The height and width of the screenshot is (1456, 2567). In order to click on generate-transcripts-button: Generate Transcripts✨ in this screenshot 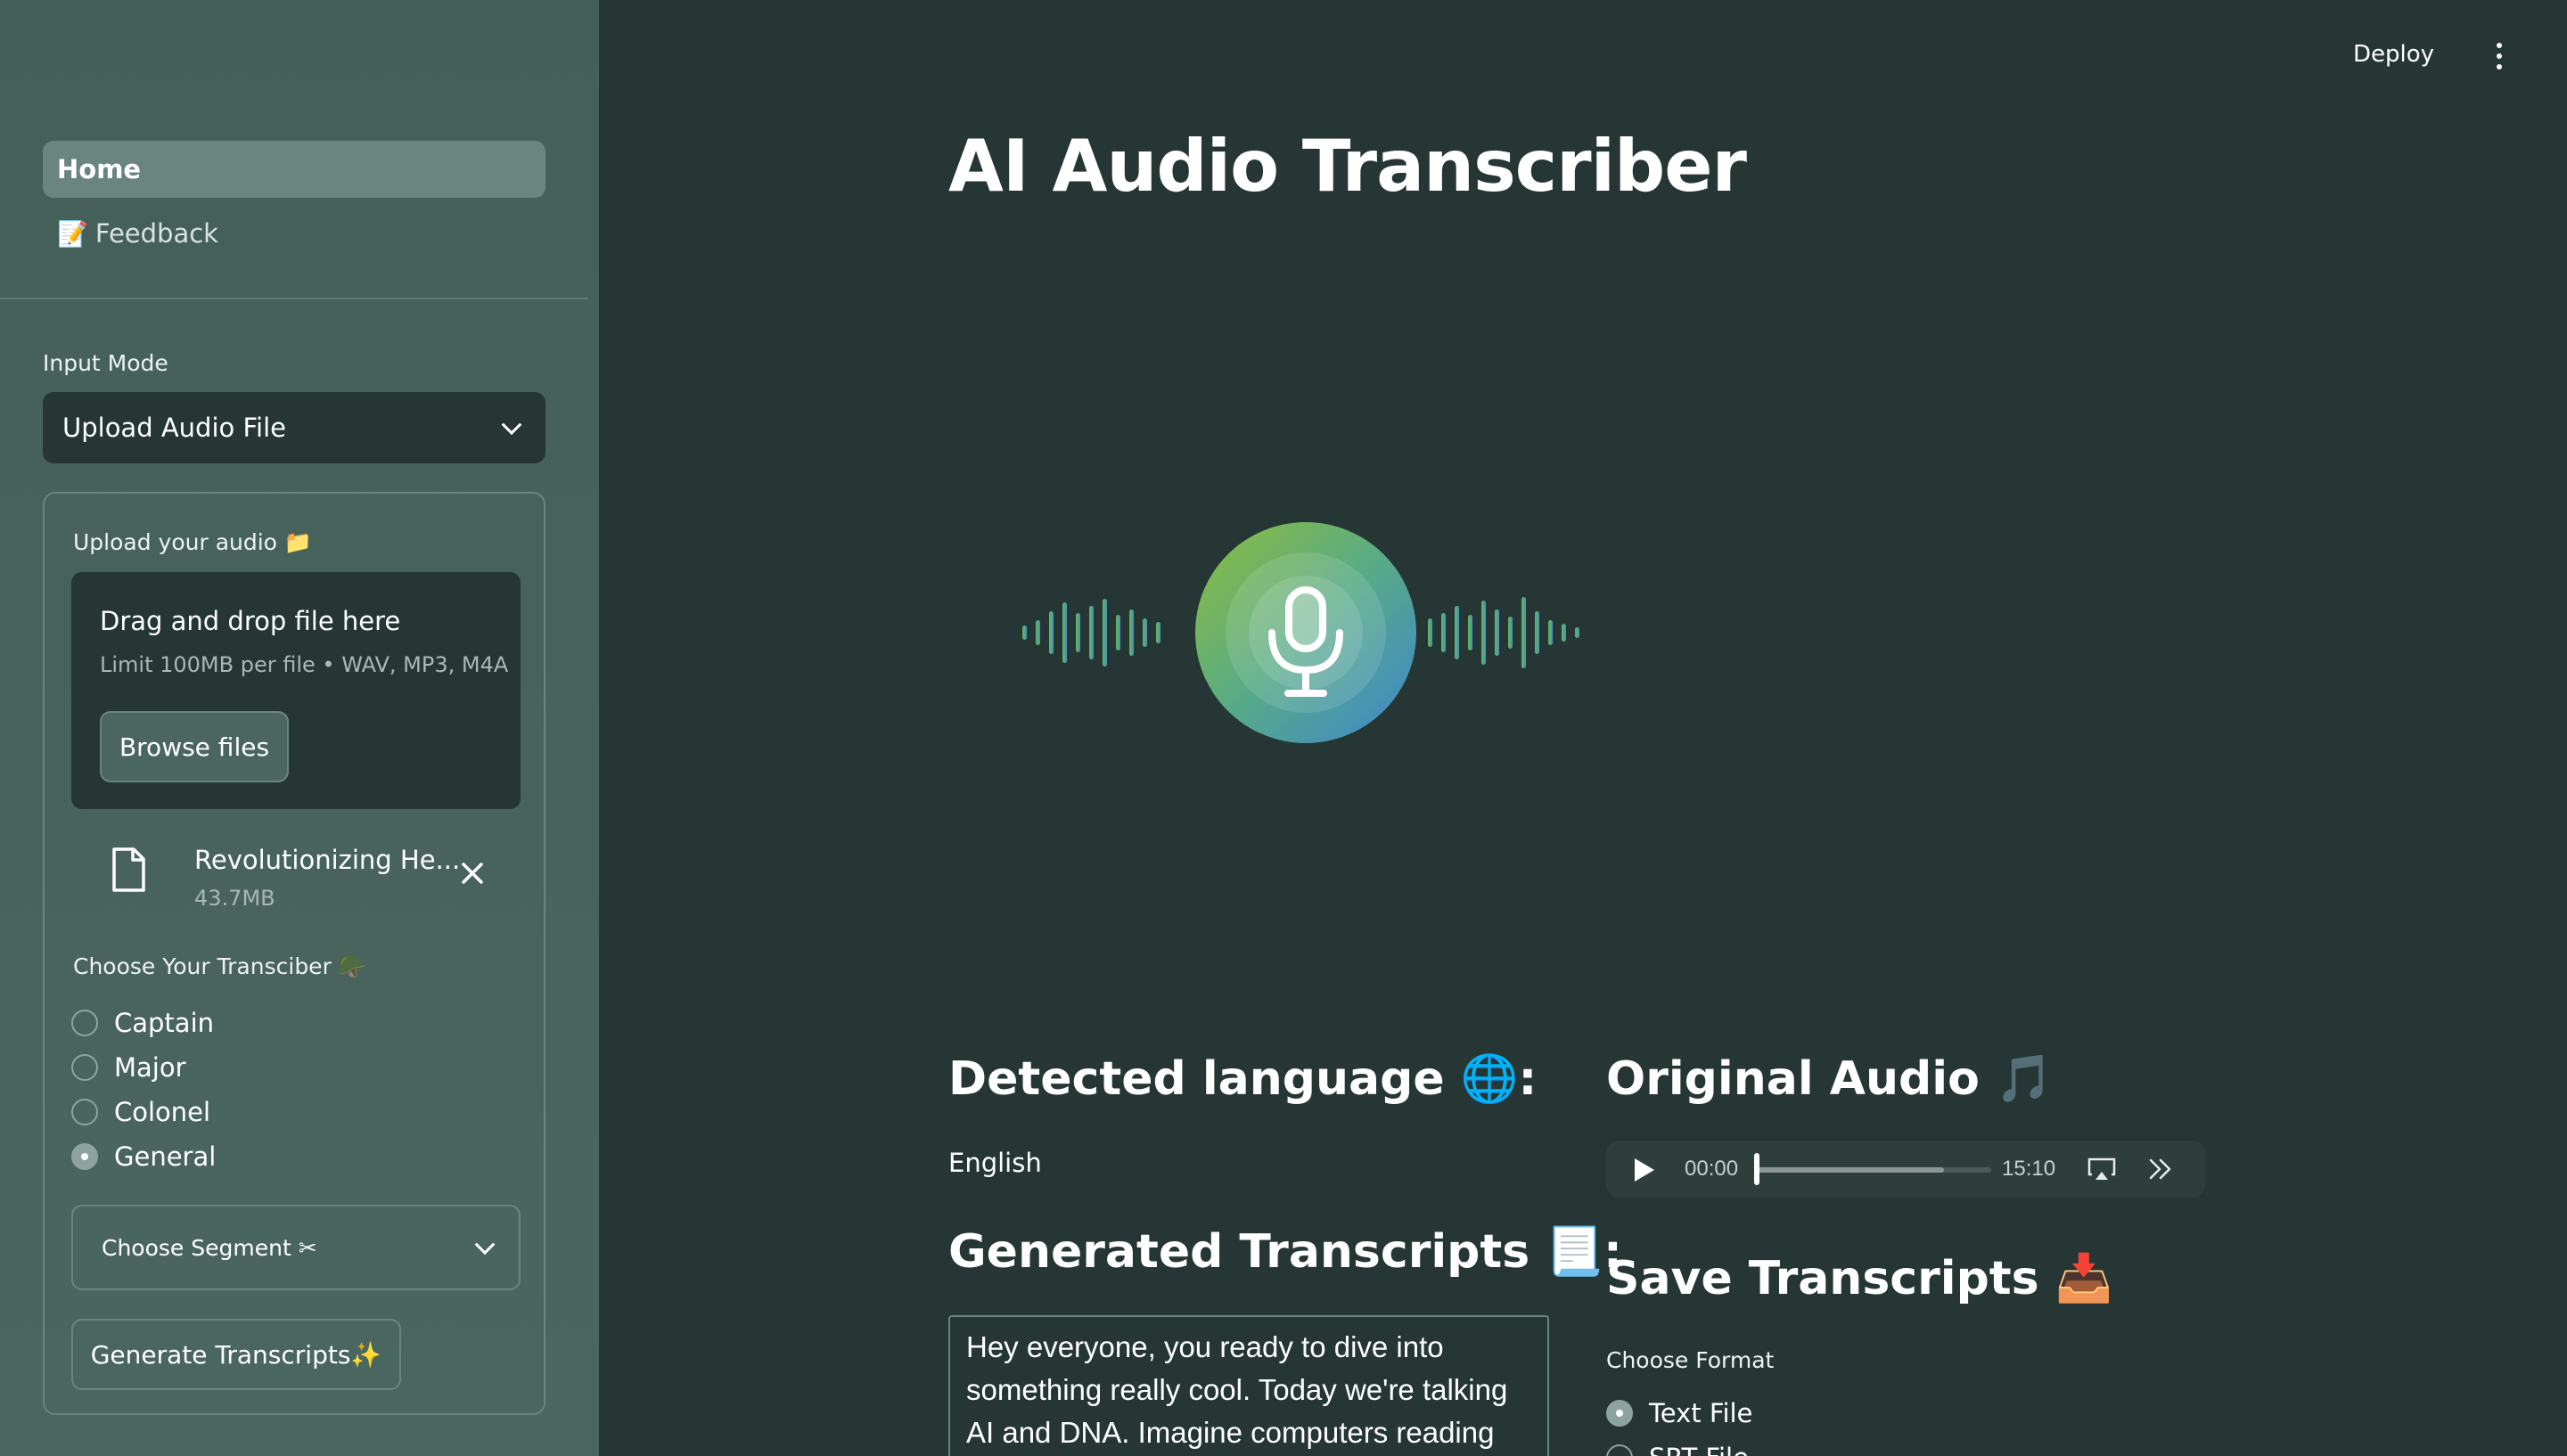, I will do `click(236, 1354)`.